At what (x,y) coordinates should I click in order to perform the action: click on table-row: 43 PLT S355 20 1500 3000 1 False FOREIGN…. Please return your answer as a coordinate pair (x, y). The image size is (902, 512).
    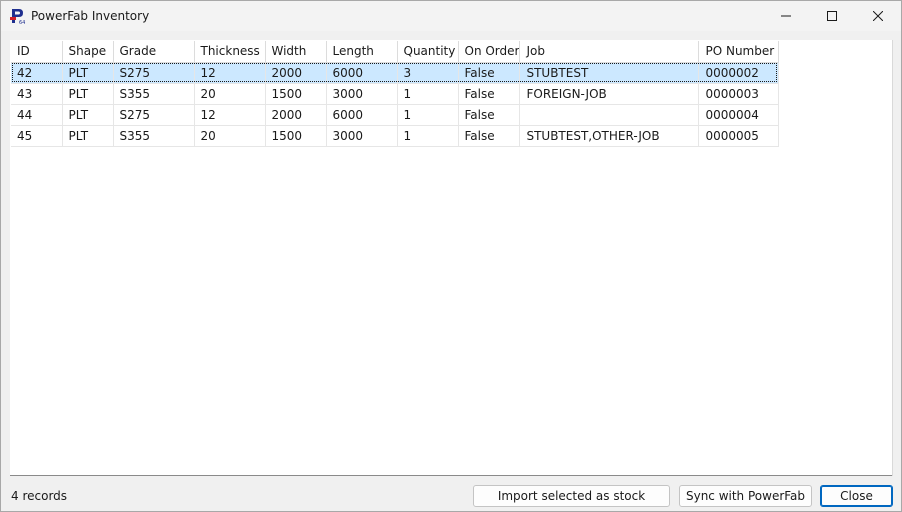
    Looking at the image, I should click on (395, 94).